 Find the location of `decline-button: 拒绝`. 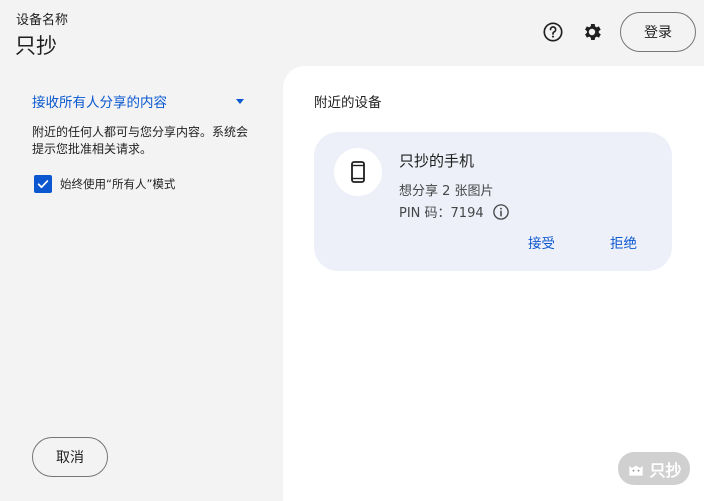

decline-button: 拒绝 is located at coordinates (623, 242).